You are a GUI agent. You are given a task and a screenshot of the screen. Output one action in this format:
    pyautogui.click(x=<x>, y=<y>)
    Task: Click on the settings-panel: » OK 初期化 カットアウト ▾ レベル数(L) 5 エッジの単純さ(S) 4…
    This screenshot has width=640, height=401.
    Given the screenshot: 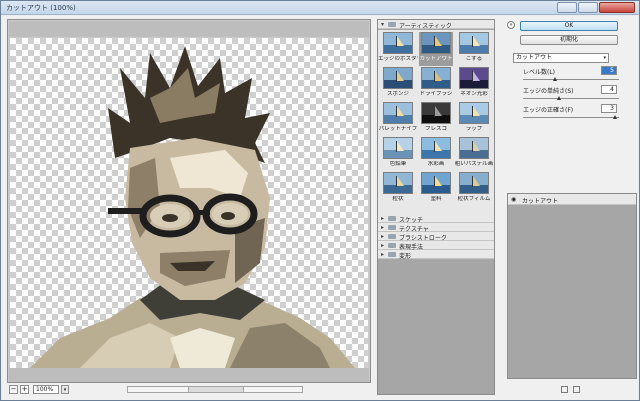 What is the action you would take?
    pyautogui.click(x=568, y=109)
    